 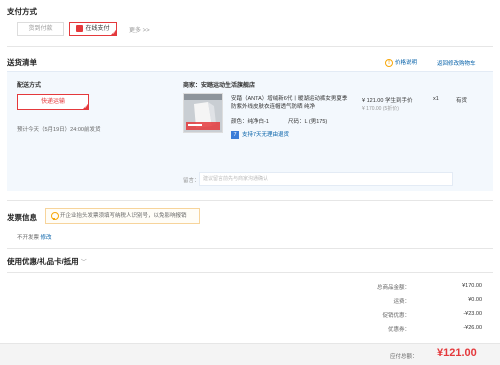 I want to click on summary-row-coupon: 优惠券： -¥26.00, so click(x=402, y=331).